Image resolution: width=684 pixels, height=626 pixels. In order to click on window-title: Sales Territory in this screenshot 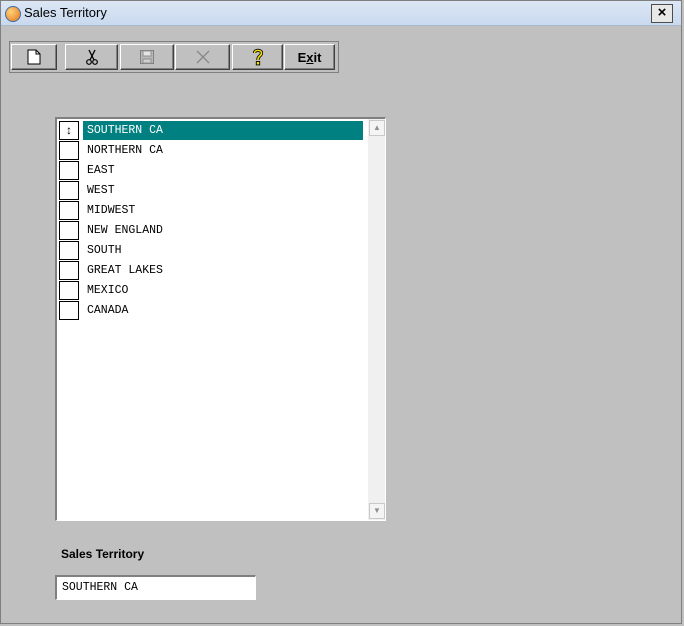, I will do `click(65, 12)`.